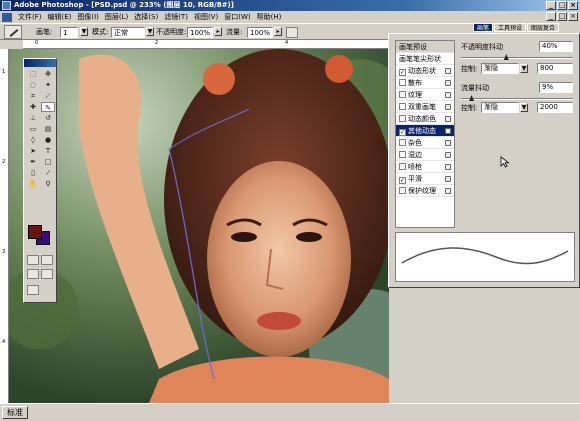  Describe the element at coordinates (13, 32) in the screenshot. I see `tool-preset-picker` at that location.